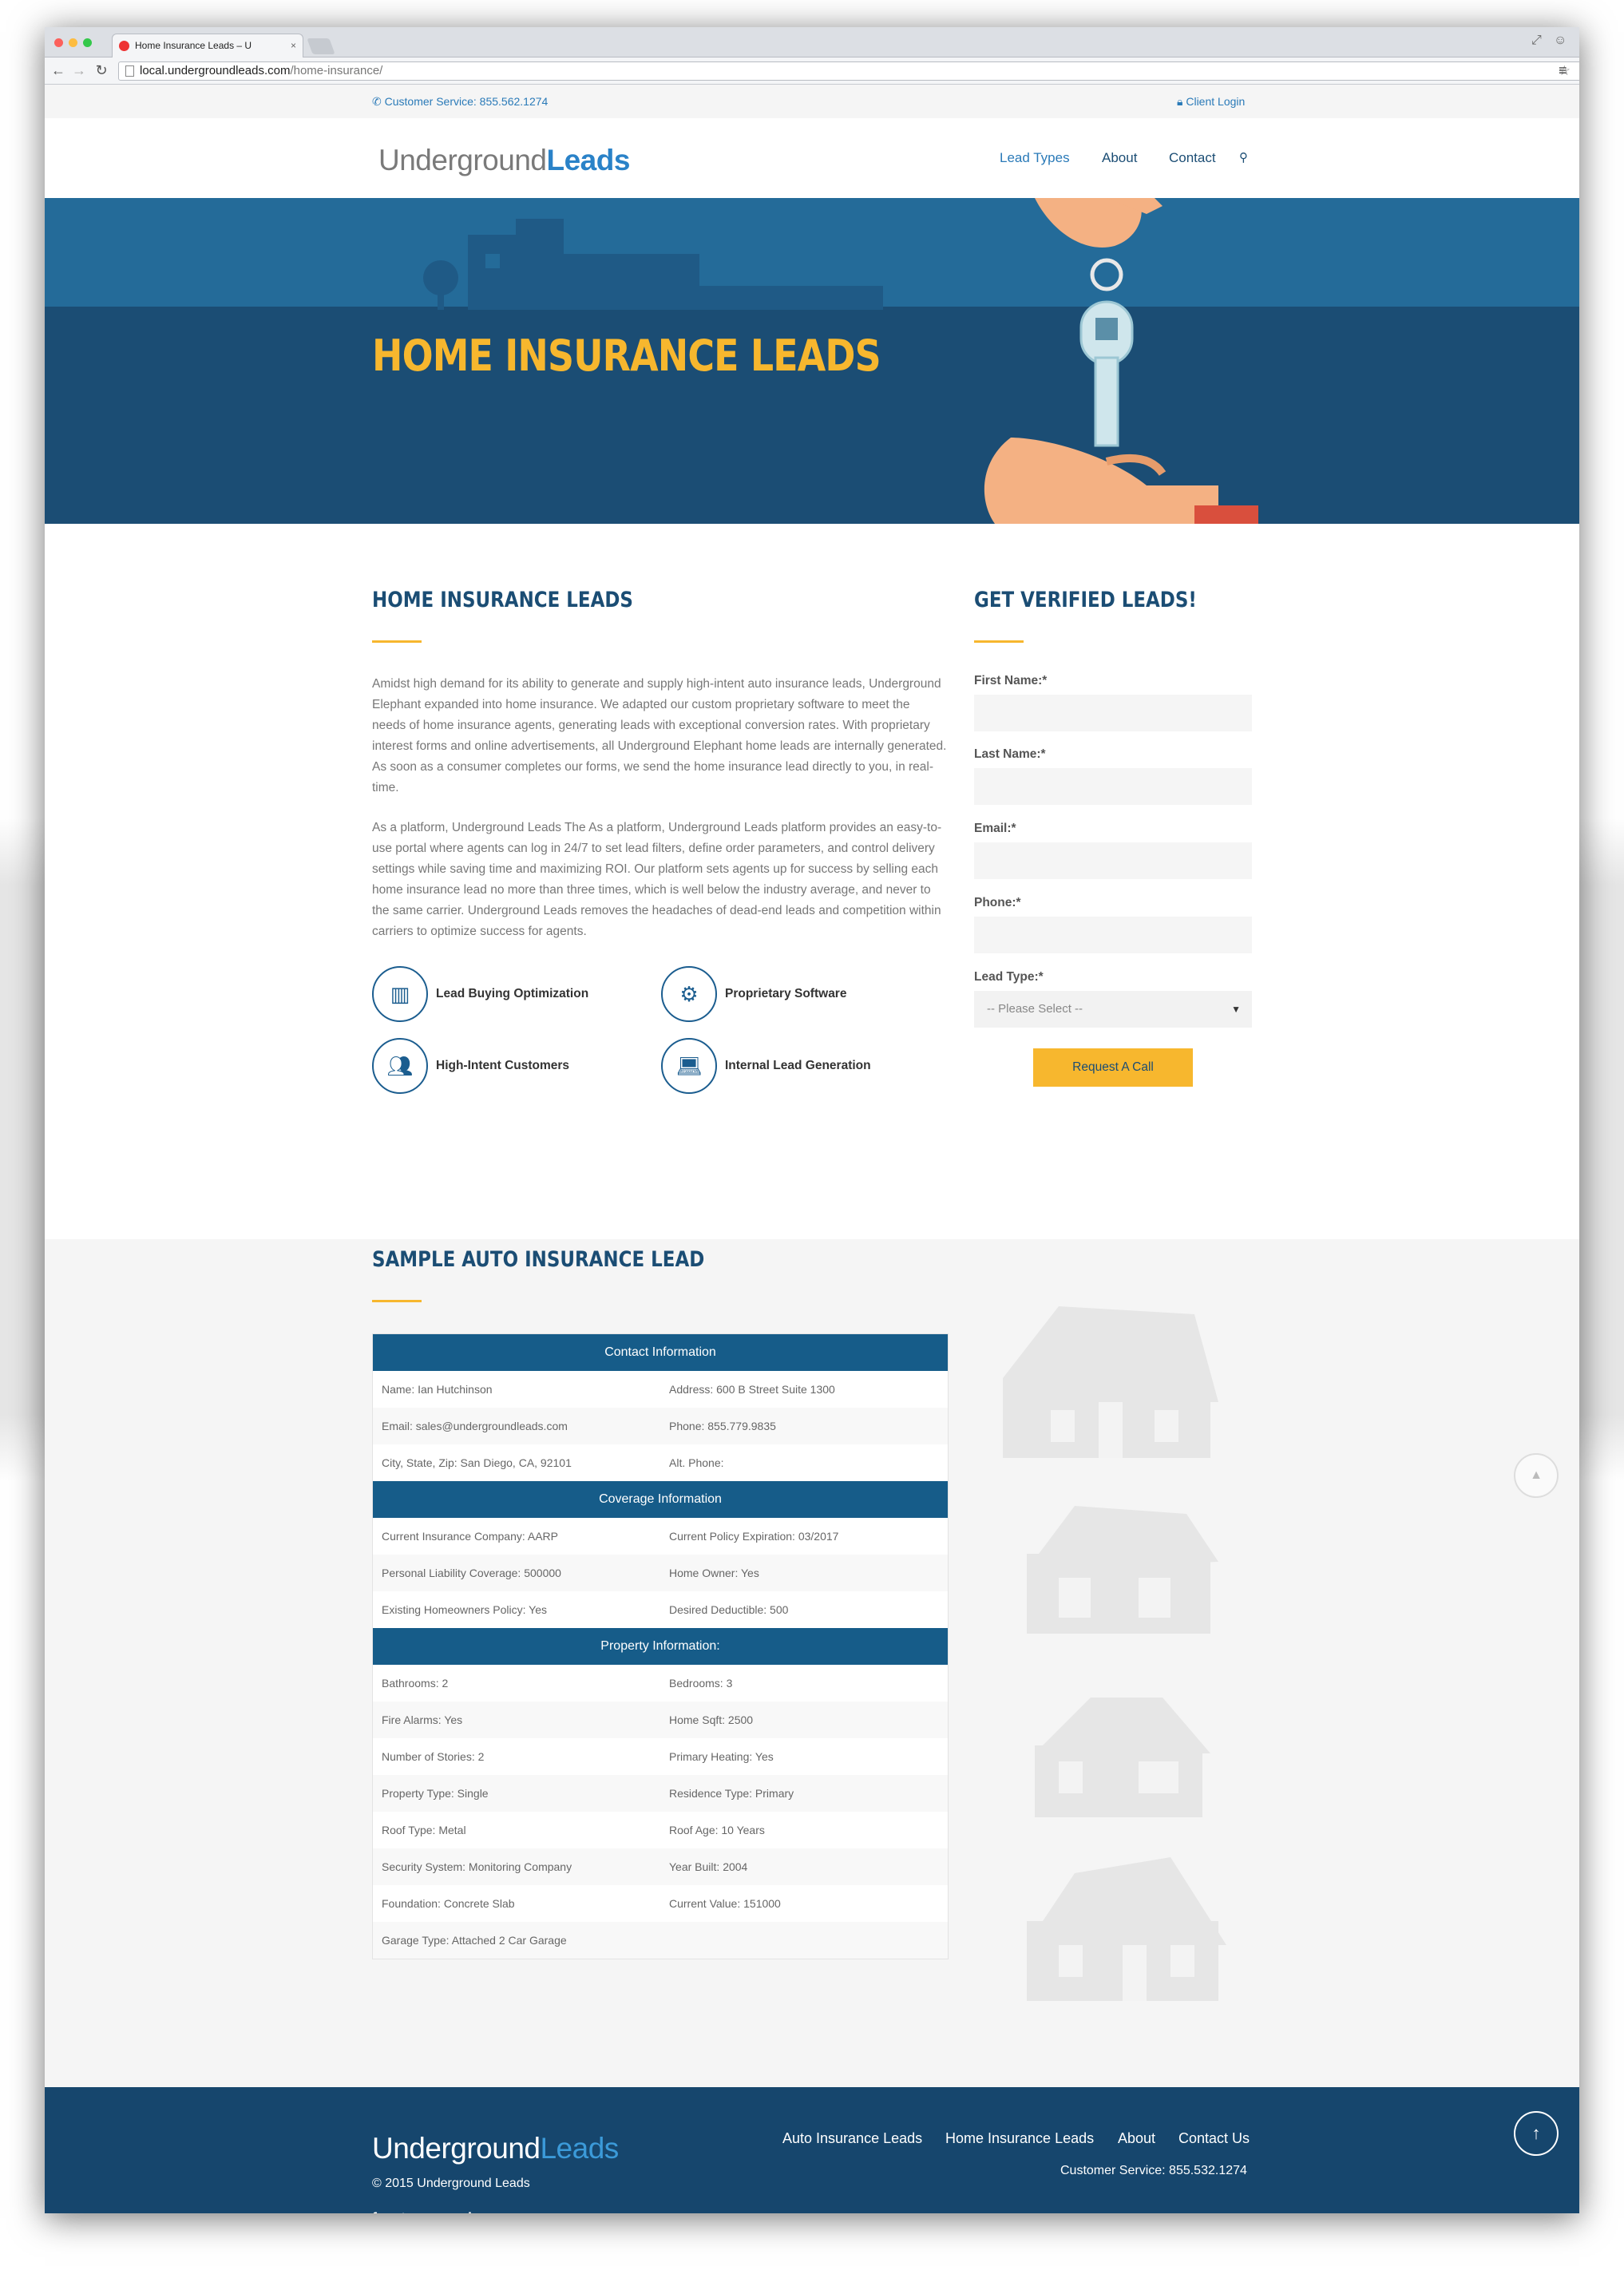 The height and width of the screenshot is (2270, 1624). I want to click on lead-type-selected-value: -- Please Select --, so click(1035, 1009).